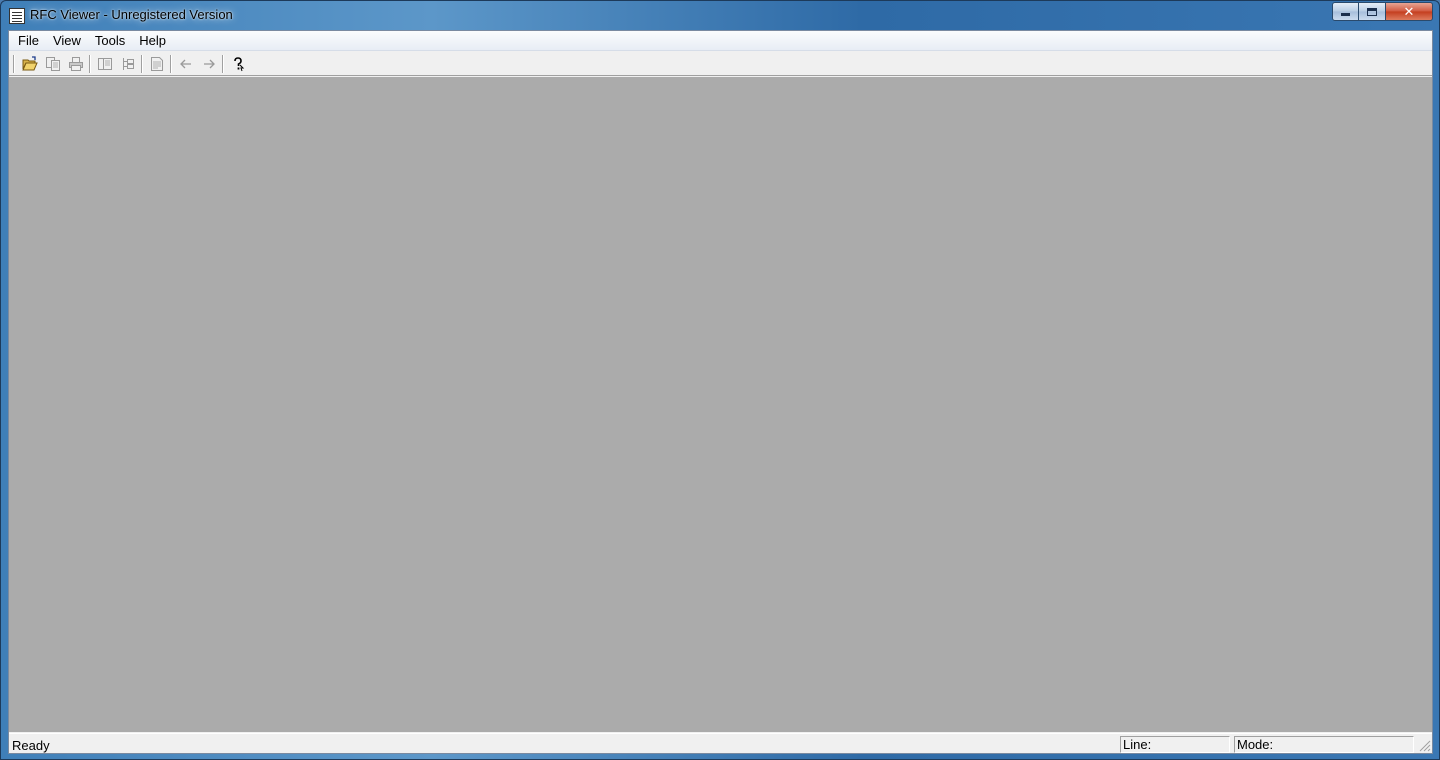 This screenshot has width=1440, height=760. Describe the element at coordinates (67, 41) in the screenshot. I see `menu-view: View` at that location.